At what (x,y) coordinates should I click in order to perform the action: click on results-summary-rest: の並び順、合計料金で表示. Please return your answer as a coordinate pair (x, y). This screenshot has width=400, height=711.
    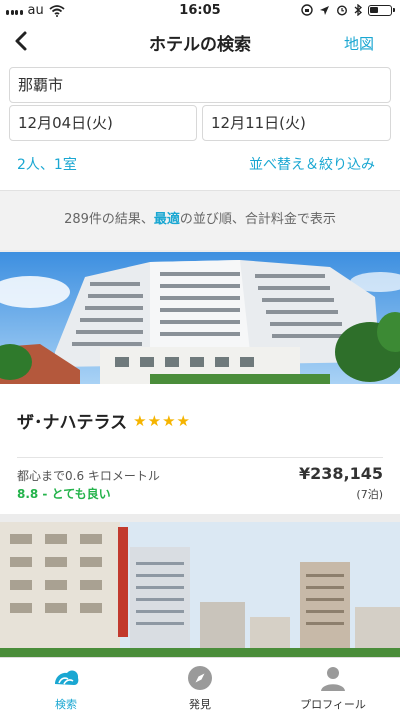
    Looking at the image, I should click on (257, 219).